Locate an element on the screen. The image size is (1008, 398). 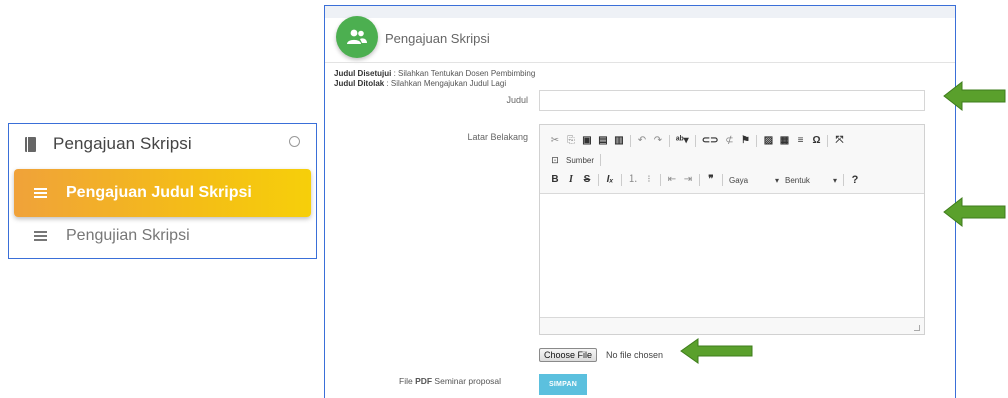
format-dropdown-label: Bentuk is located at coordinates (797, 180).